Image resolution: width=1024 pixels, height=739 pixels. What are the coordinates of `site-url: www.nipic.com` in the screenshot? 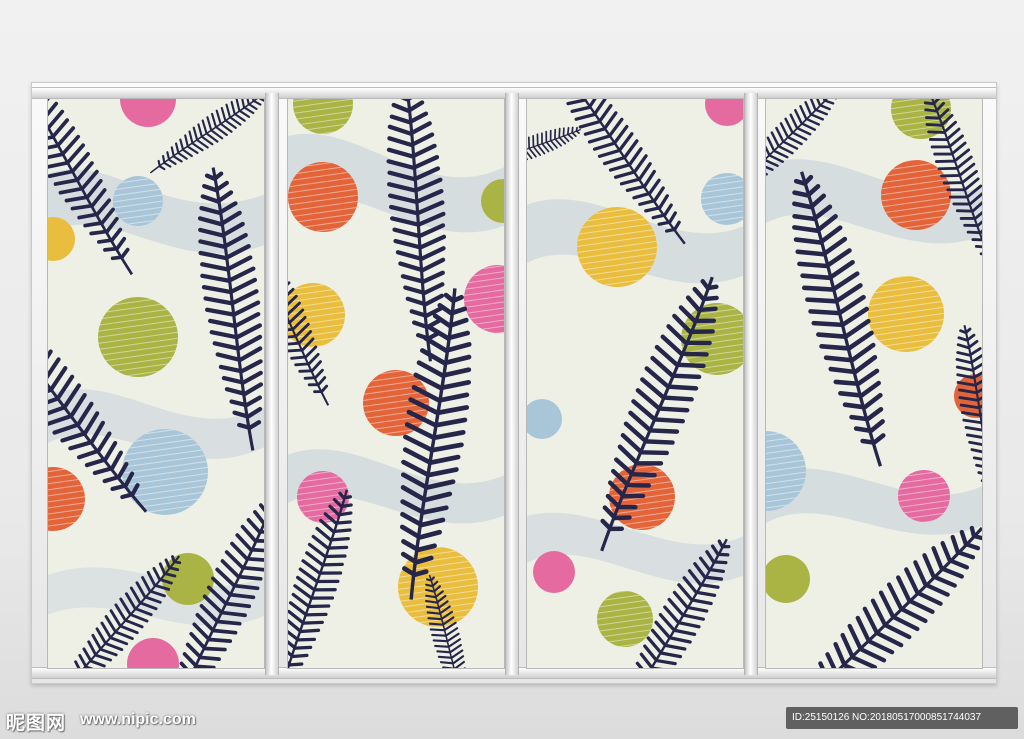 It's located at (138, 719).